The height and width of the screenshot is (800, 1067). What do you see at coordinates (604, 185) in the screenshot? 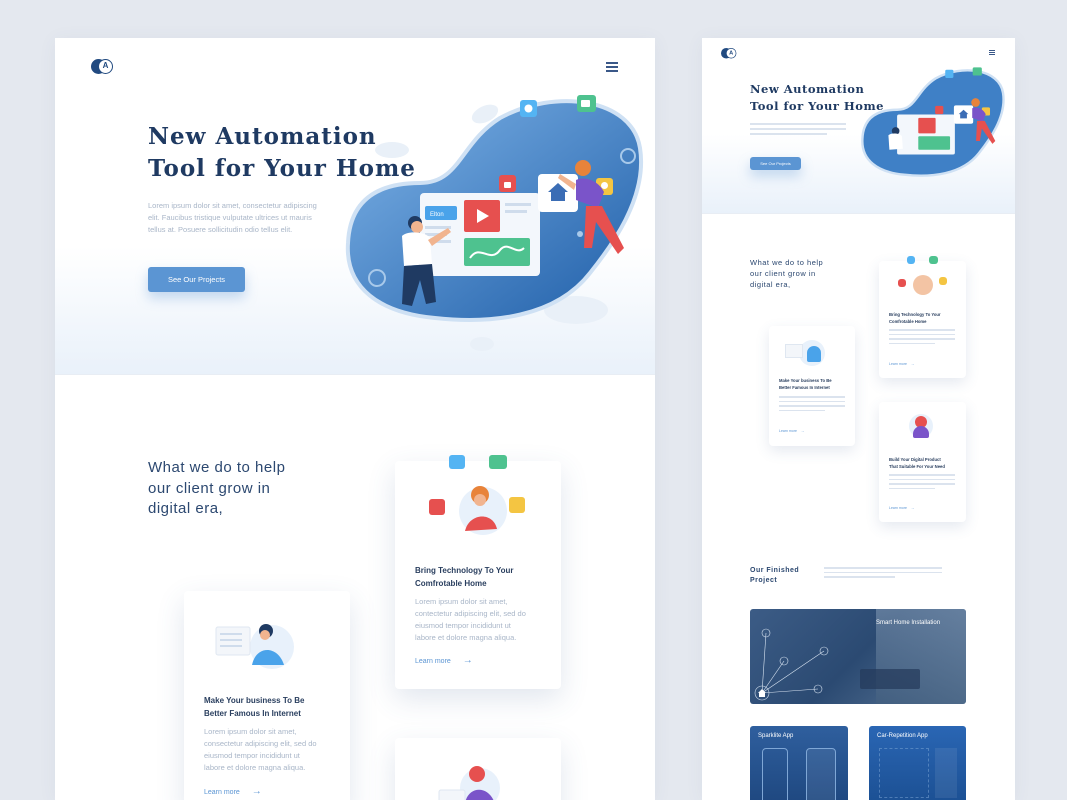
I see `bulb-icon` at bounding box center [604, 185].